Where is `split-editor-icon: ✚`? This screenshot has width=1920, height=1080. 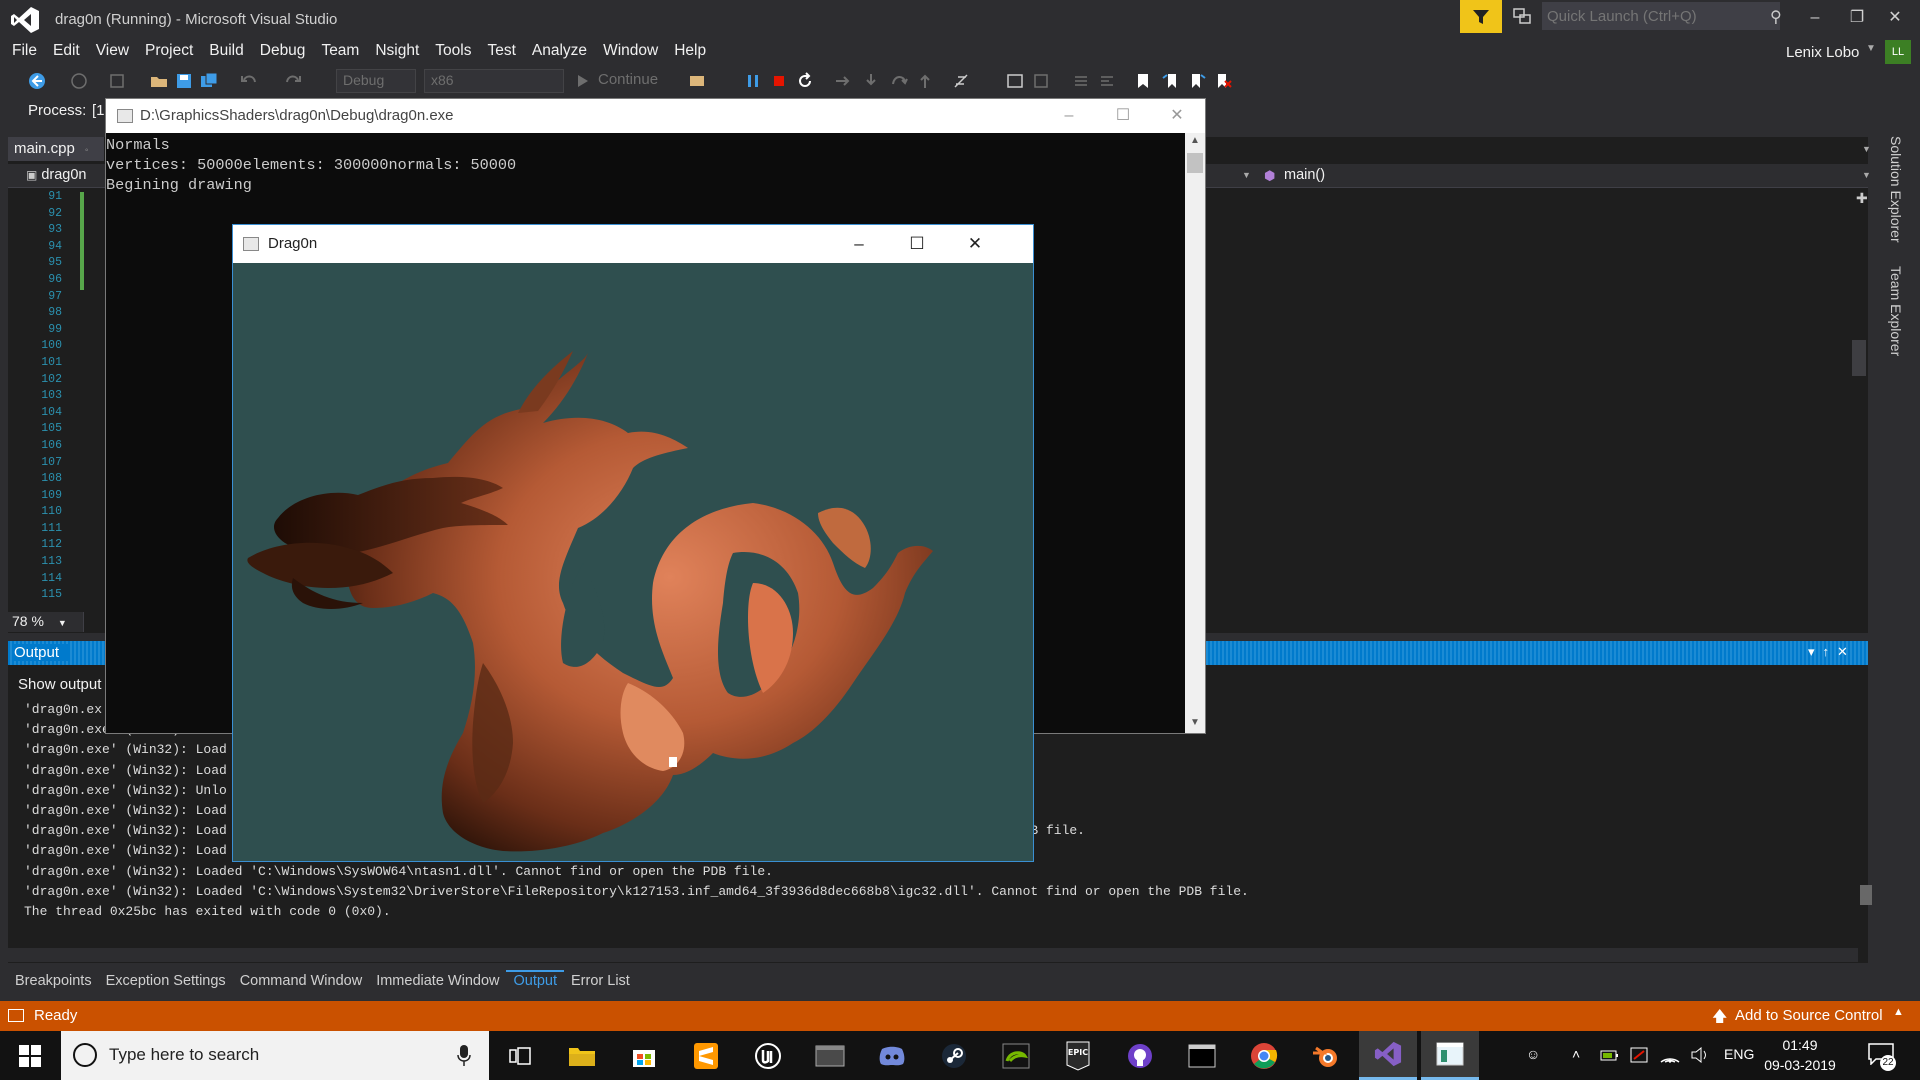 split-editor-icon: ✚ is located at coordinates (1862, 198).